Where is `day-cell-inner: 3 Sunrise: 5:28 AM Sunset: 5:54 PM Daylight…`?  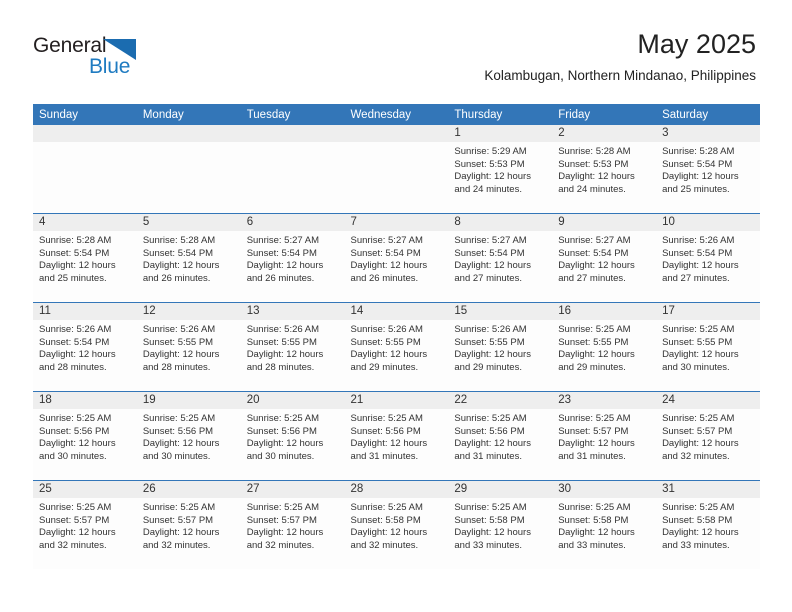
day-cell-inner: 3 Sunrise: 5:28 AM Sunset: 5:54 PM Daylight… is located at coordinates (708, 169).